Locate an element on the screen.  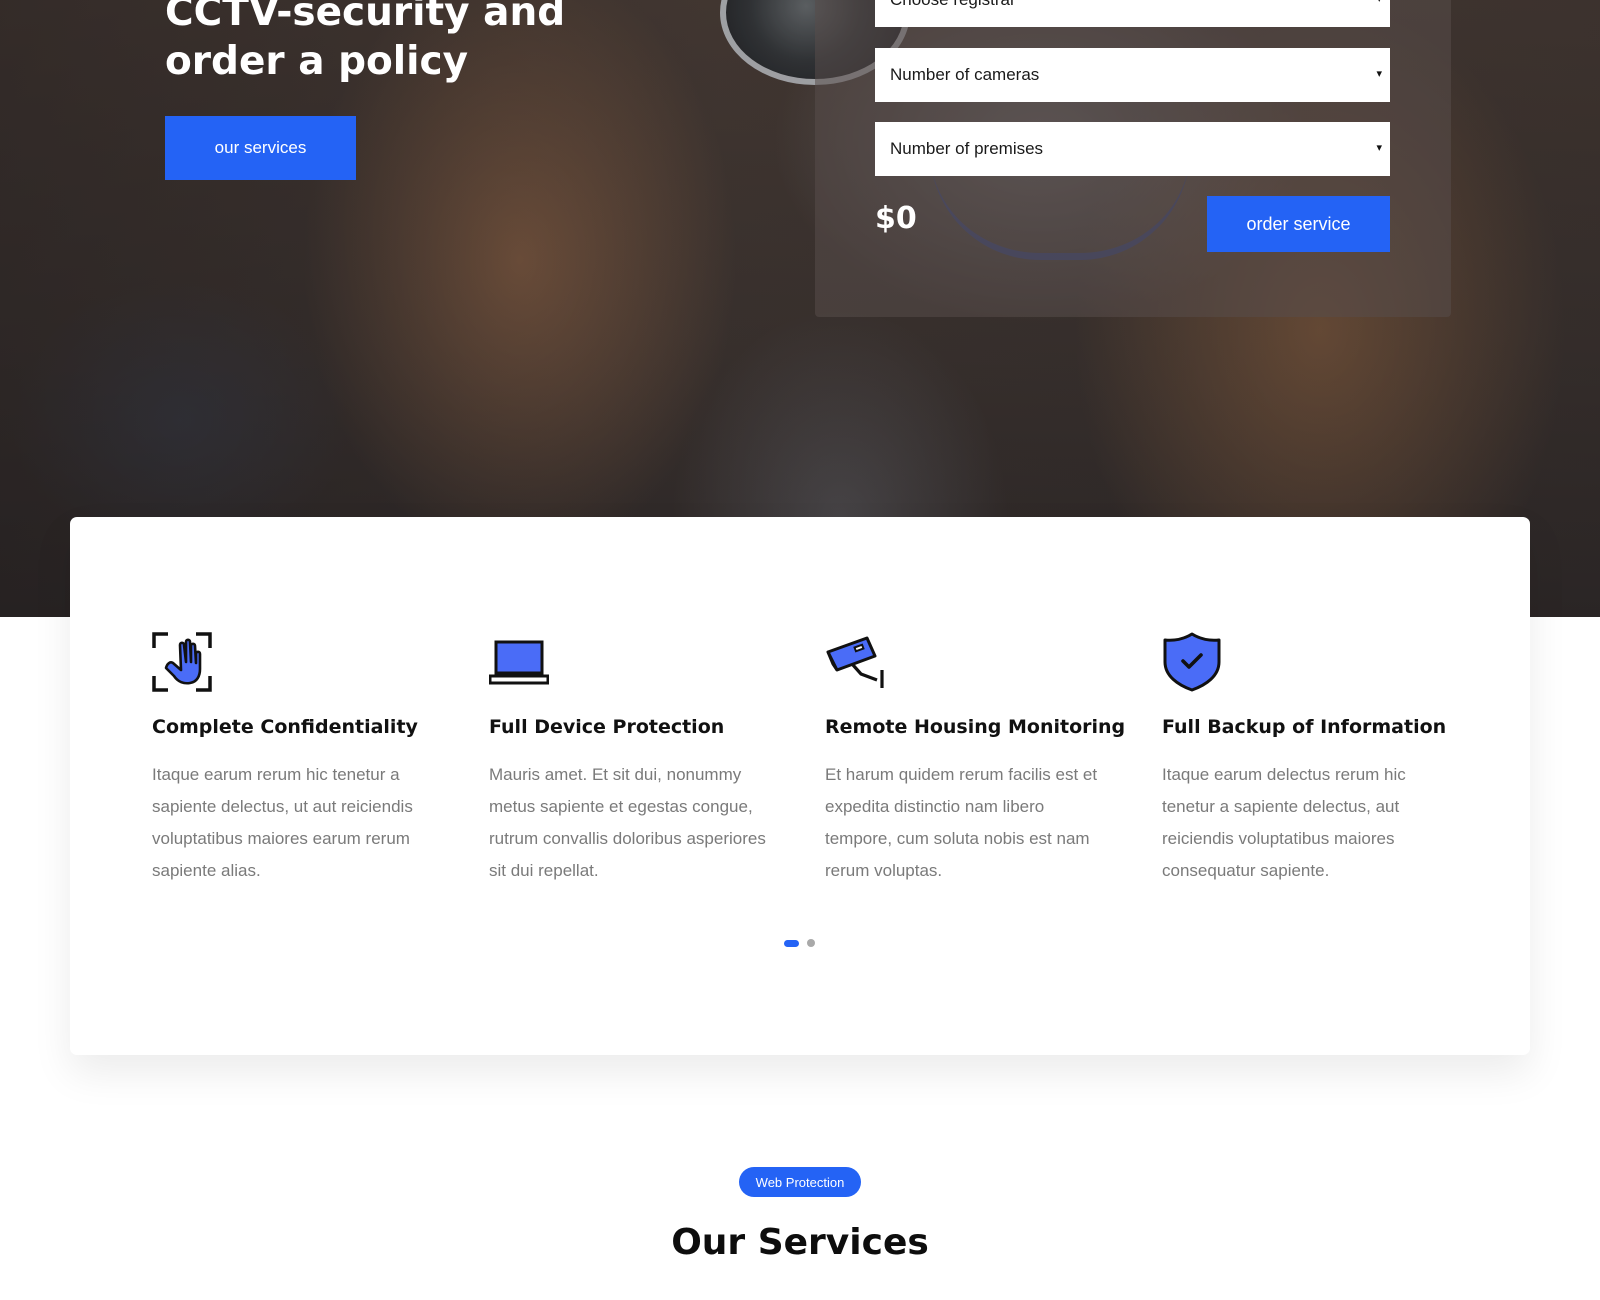
hero-title: CCTV-security and order a policy is located at coordinates (395, 43).